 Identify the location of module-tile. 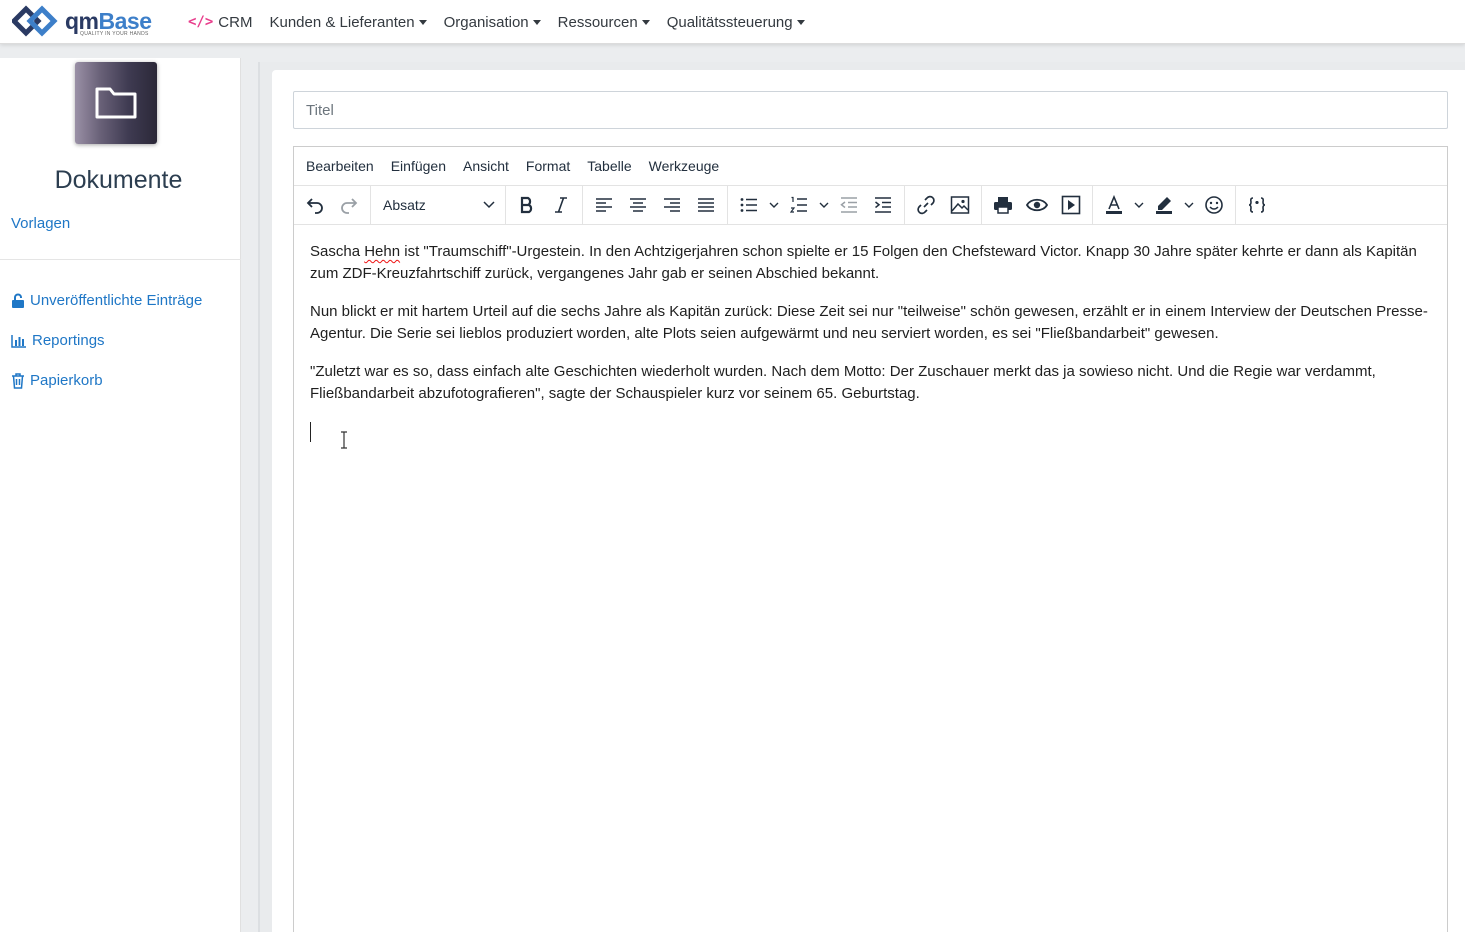
(116, 103).